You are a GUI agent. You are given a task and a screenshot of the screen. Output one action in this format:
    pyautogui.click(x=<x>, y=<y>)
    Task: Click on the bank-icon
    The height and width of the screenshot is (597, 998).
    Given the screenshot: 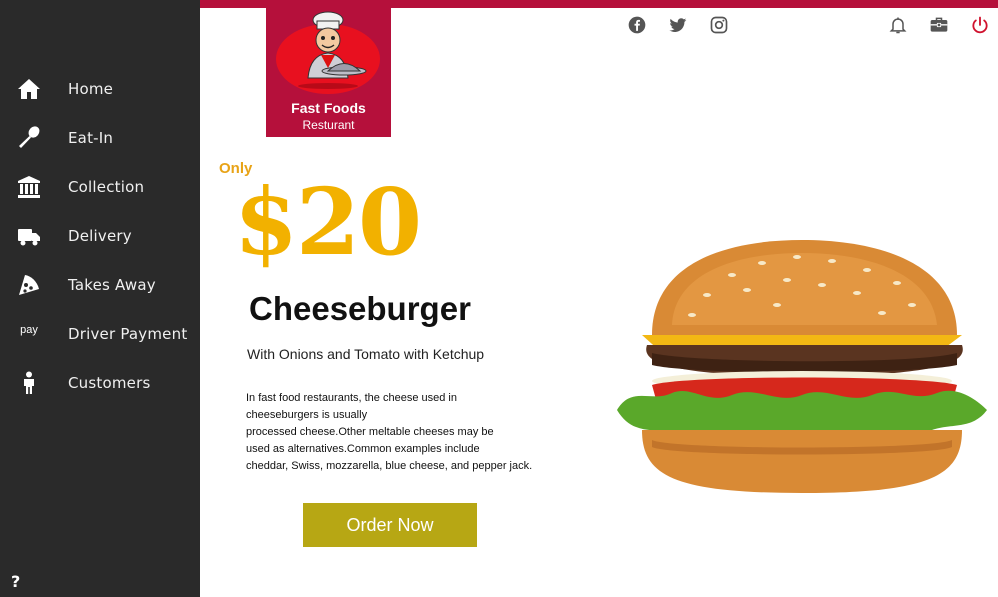 What is the action you would take?
    pyautogui.click(x=29, y=187)
    